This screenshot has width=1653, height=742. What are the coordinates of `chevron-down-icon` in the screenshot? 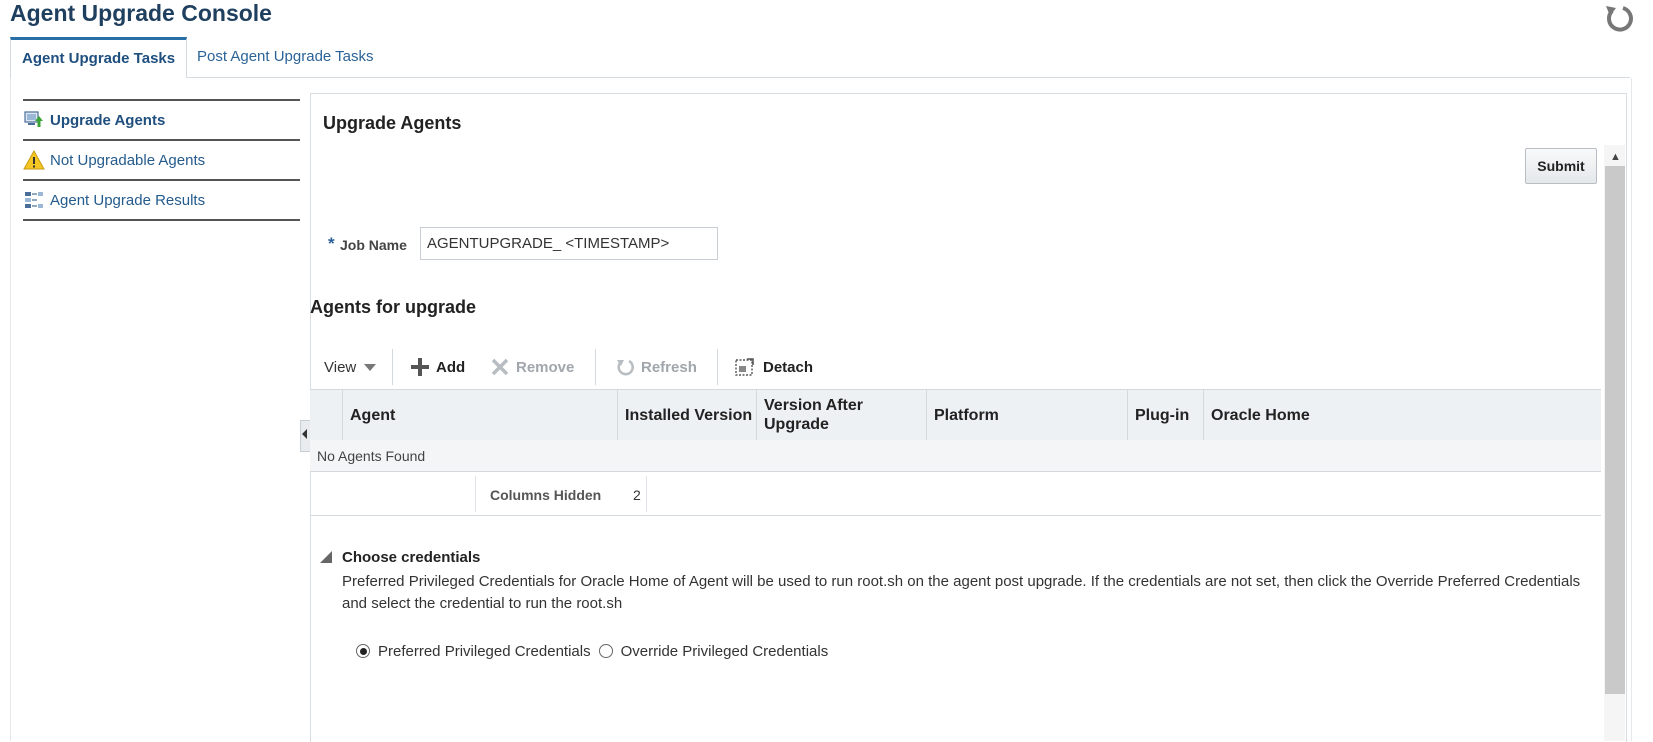 It's located at (370, 367).